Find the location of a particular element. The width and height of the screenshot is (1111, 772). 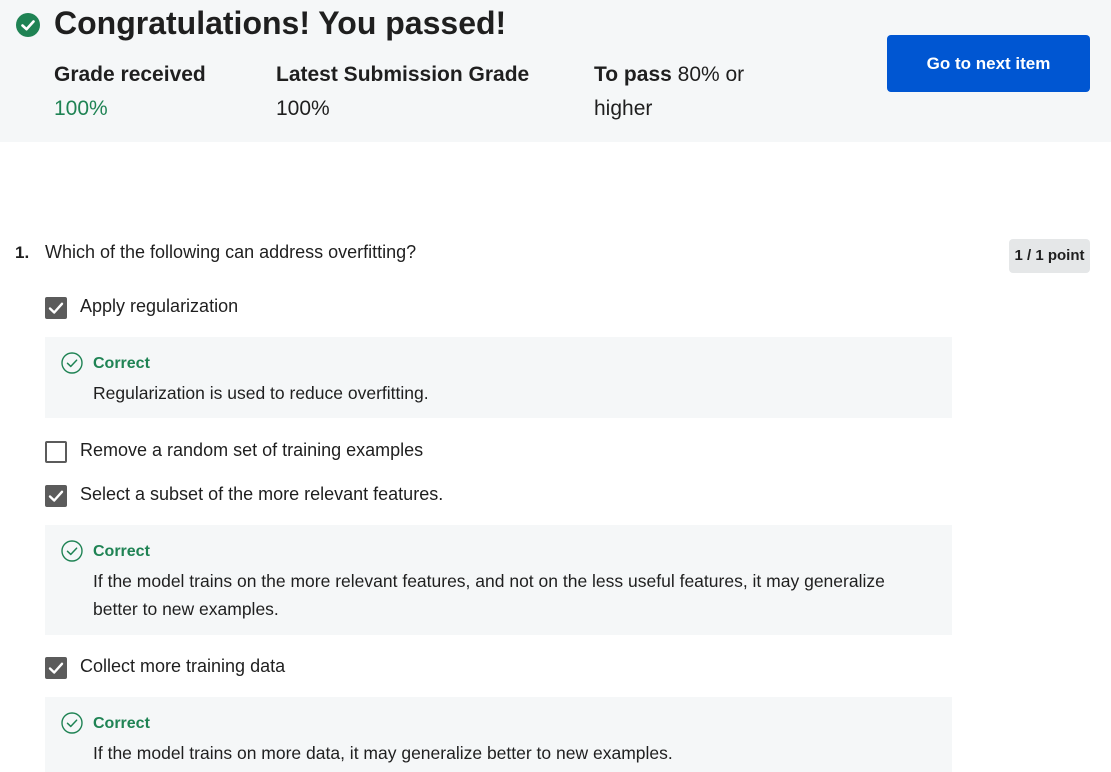

passing-threshold: To pass 80% or higher is located at coordinates (689, 92).